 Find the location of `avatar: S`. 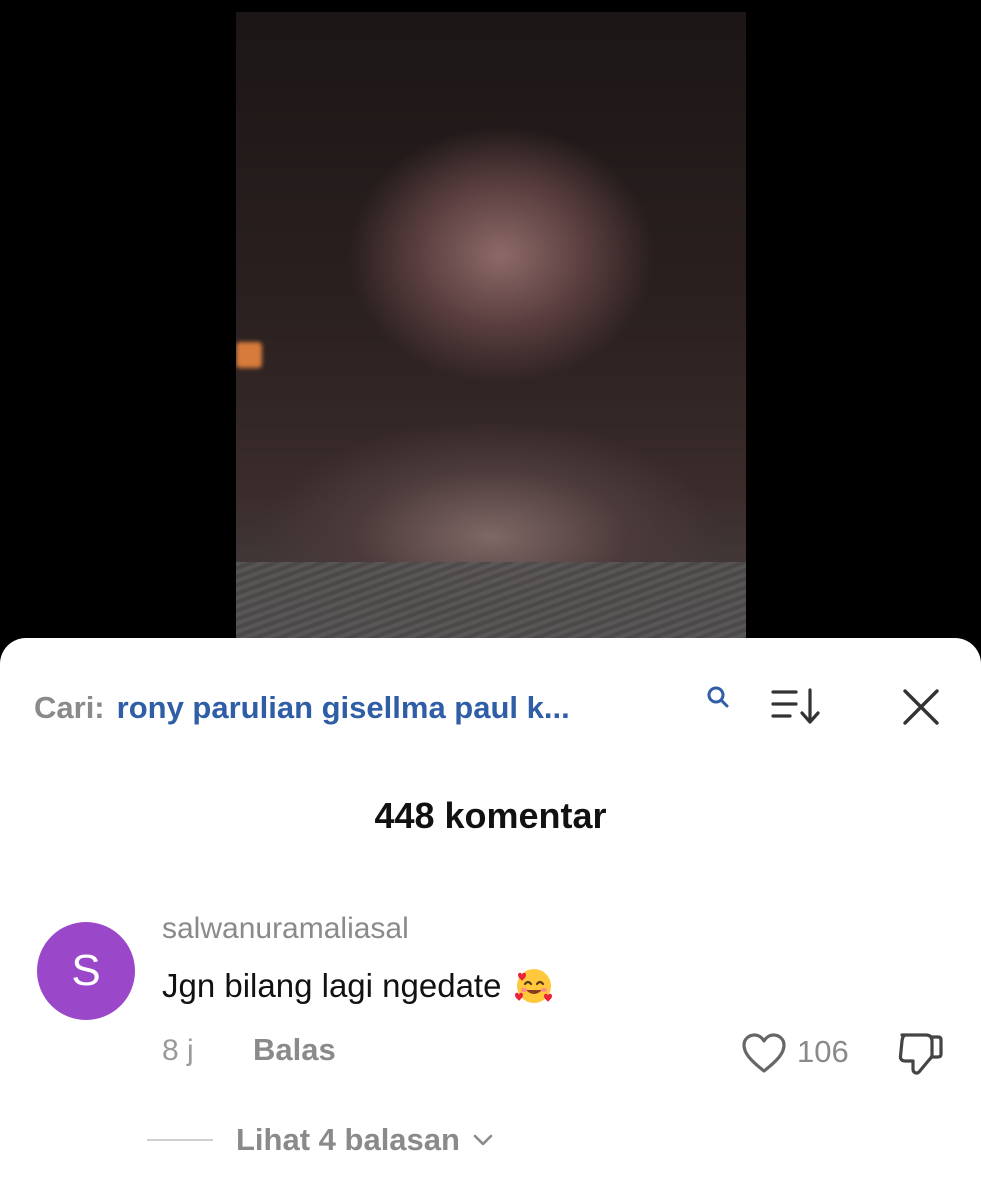

avatar: S is located at coordinates (86, 971).